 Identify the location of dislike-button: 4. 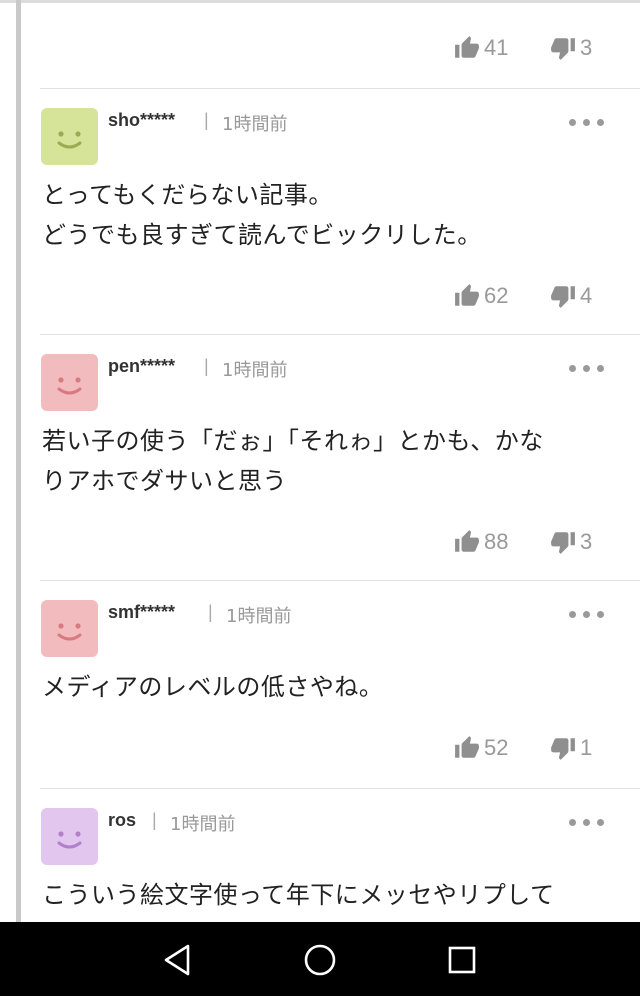
(571, 296).